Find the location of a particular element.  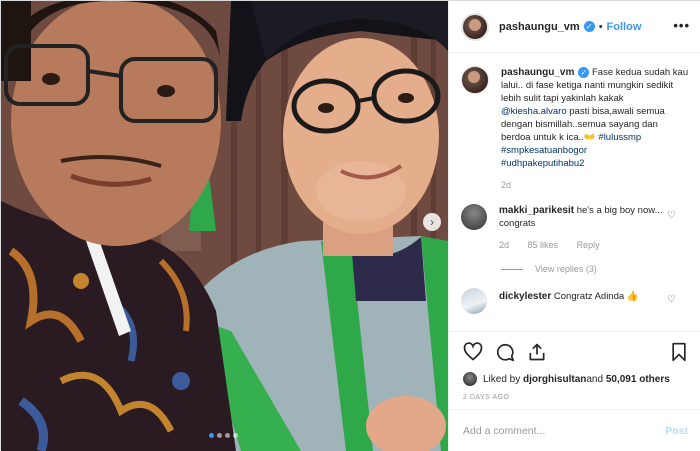

carousel-next-button: › is located at coordinates (432, 222).